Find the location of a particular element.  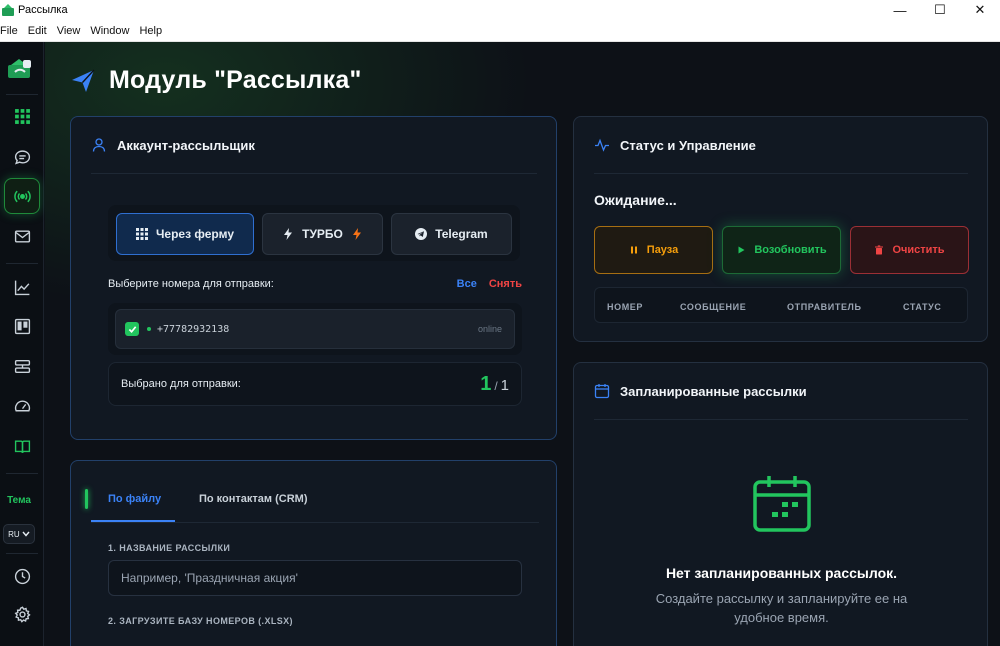

status-card-header: Статус и Управление is located at coordinates (675, 145).